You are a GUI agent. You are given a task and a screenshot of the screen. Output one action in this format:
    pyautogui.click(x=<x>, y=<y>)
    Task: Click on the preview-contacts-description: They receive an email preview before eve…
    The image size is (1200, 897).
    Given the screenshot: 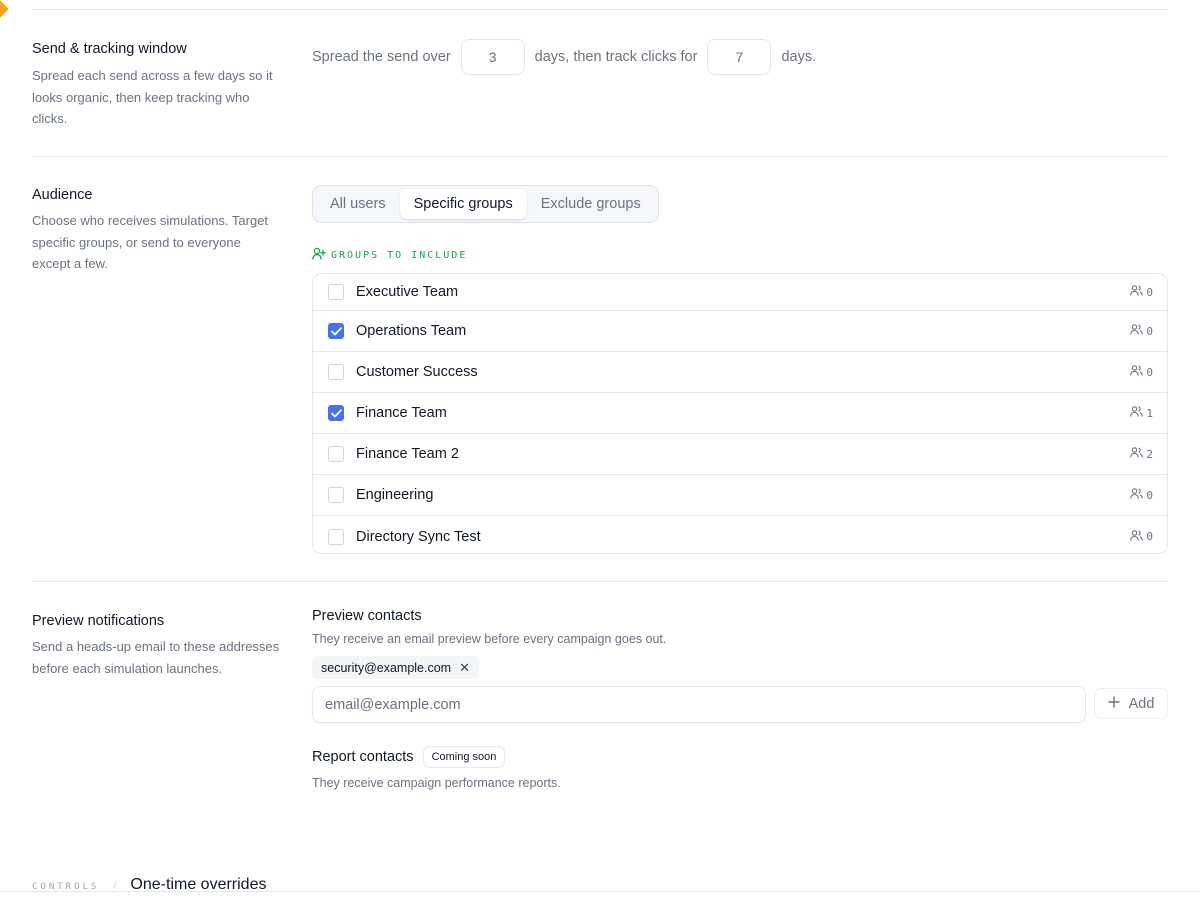 What is the action you would take?
    pyautogui.click(x=489, y=639)
    